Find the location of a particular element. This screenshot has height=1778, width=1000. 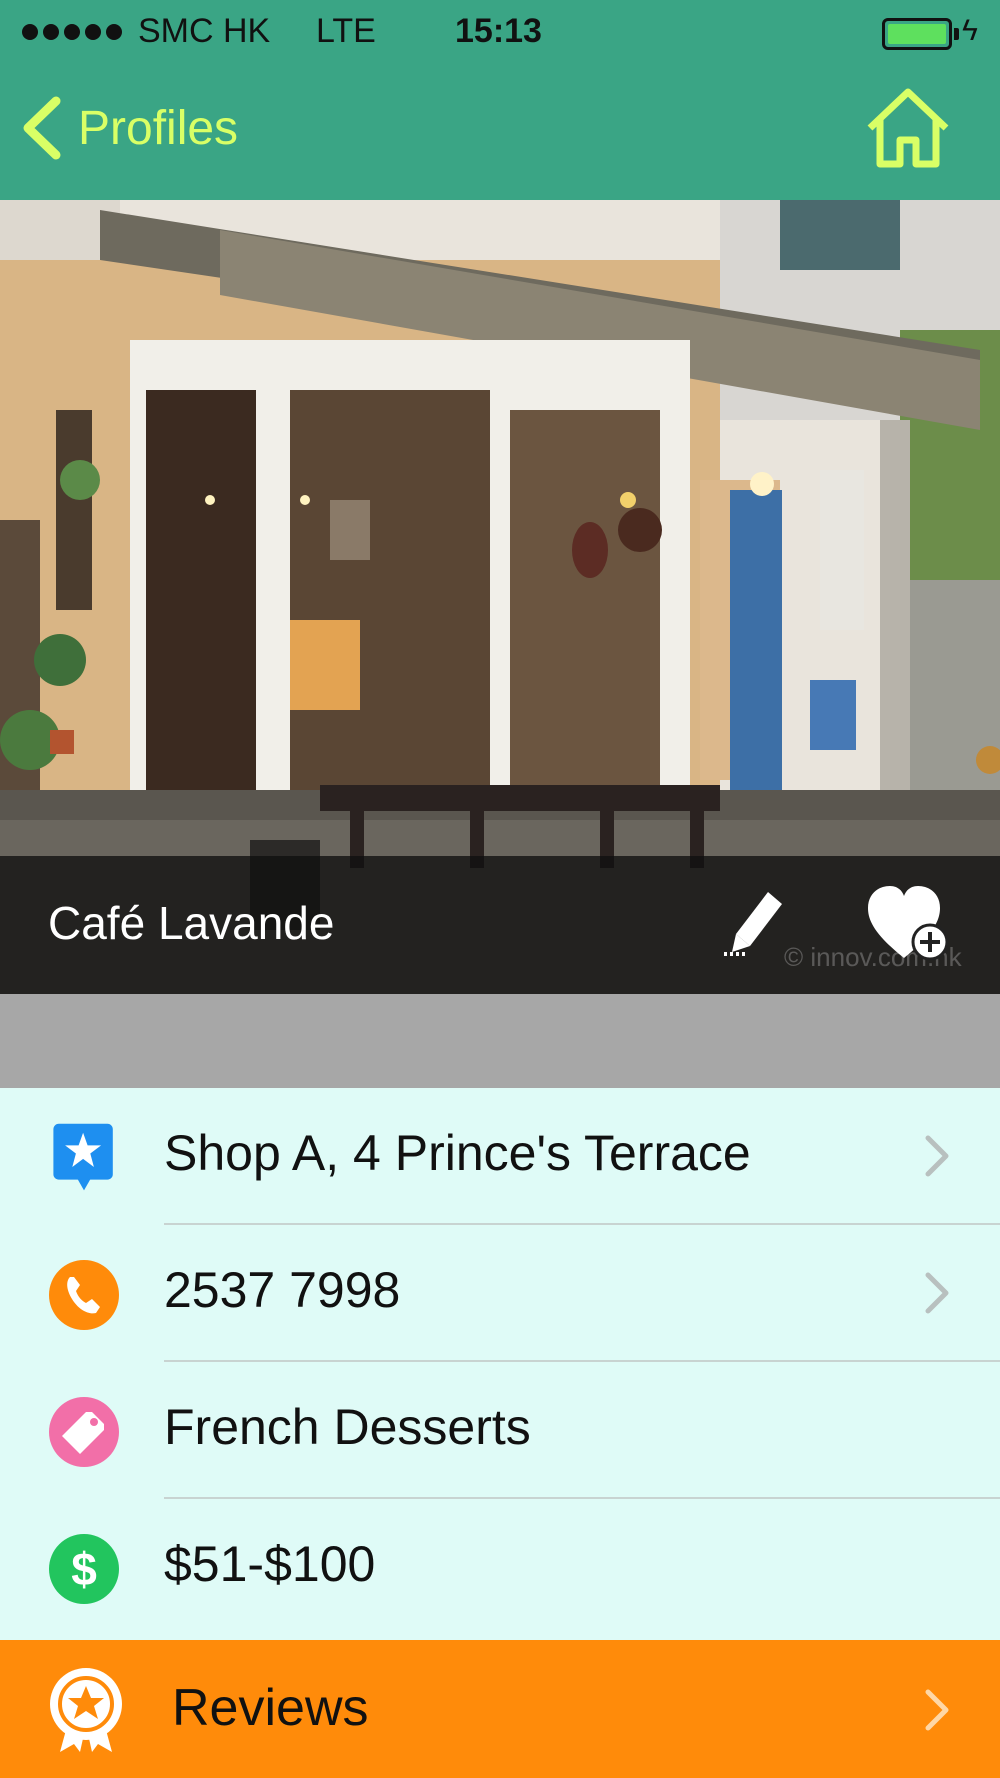

battery-tip is located at coordinates (956, 34).